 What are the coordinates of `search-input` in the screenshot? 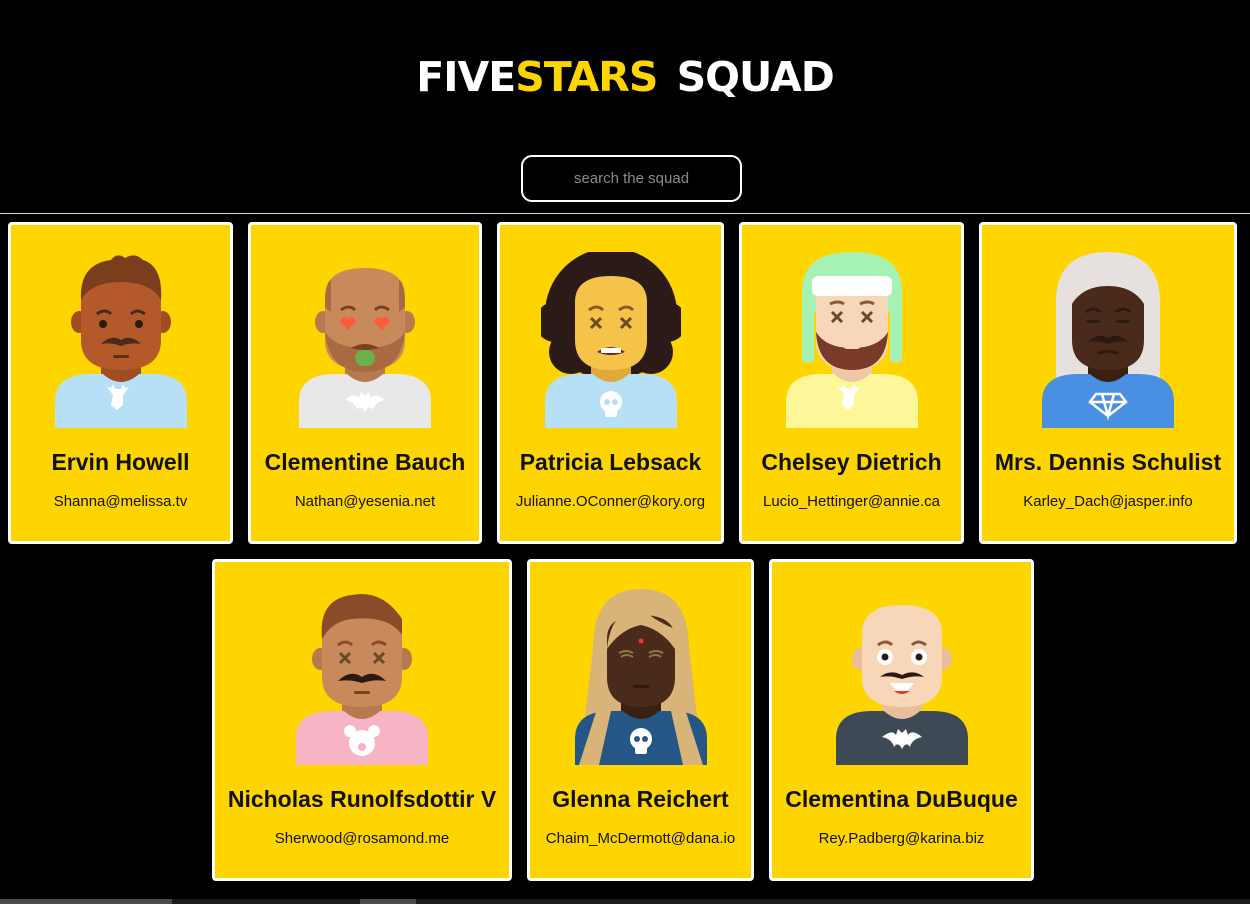 It's located at (631, 178).